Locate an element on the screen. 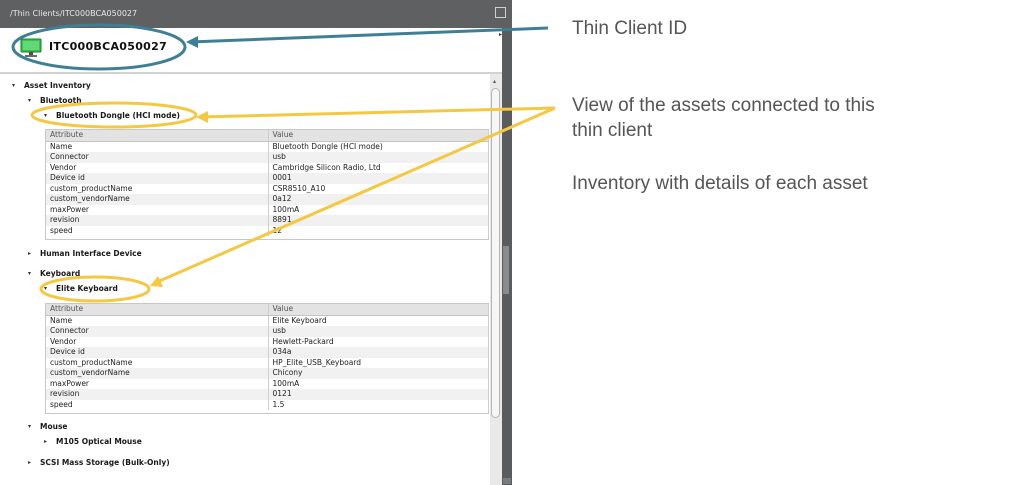 The height and width of the screenshot is (485, 1024). monitor-icon is located at coordinates (31, 47).